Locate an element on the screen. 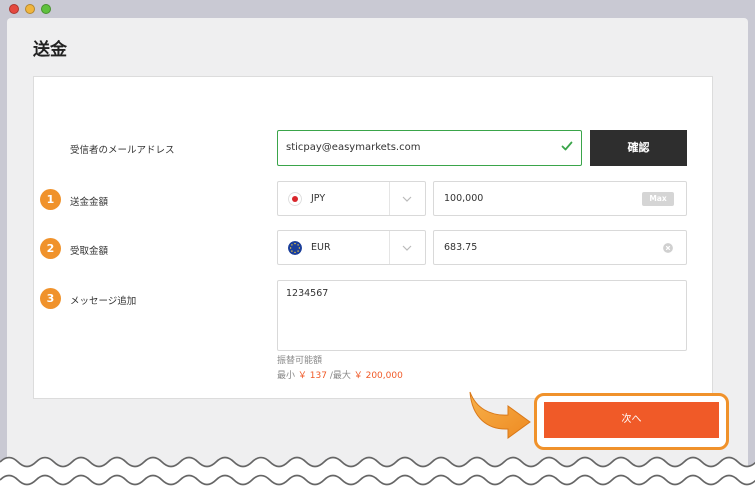  available-amount-title: 振替可能額 is located at coordinates (300, 361).